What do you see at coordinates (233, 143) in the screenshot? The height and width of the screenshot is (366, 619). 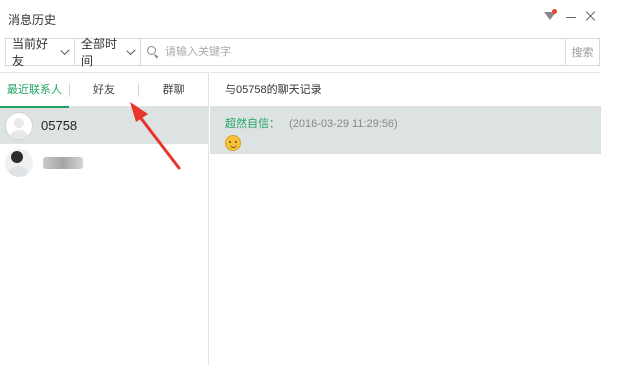 I see `smiley-emoji-icon` at bounding box center [233, 143].